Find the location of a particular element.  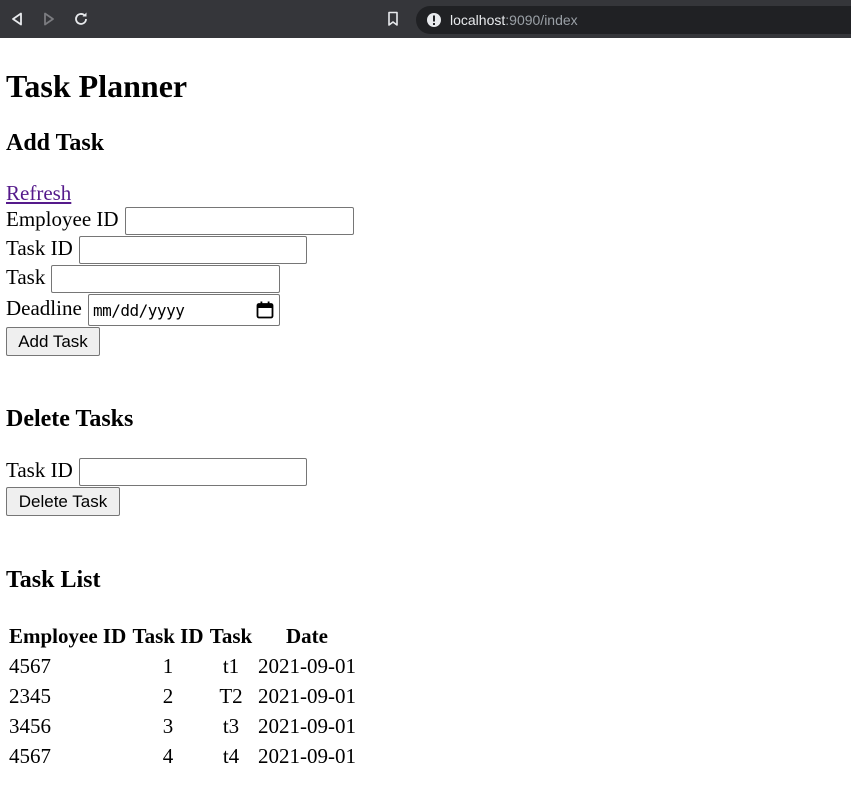

delete-tasks-heading: Delete Tasks is located at coordinates (70, 419).